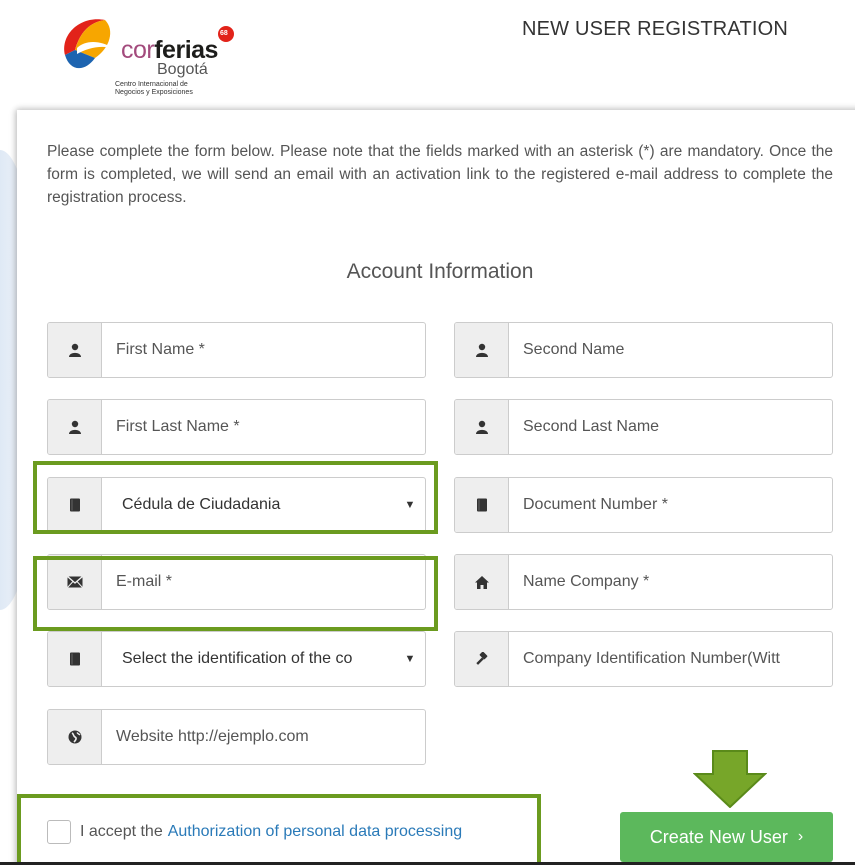  What do you see at coordinates (670, 505) in the screenshot?
I see `document-number-input: Document Number *` at bounding box center [670, 505].